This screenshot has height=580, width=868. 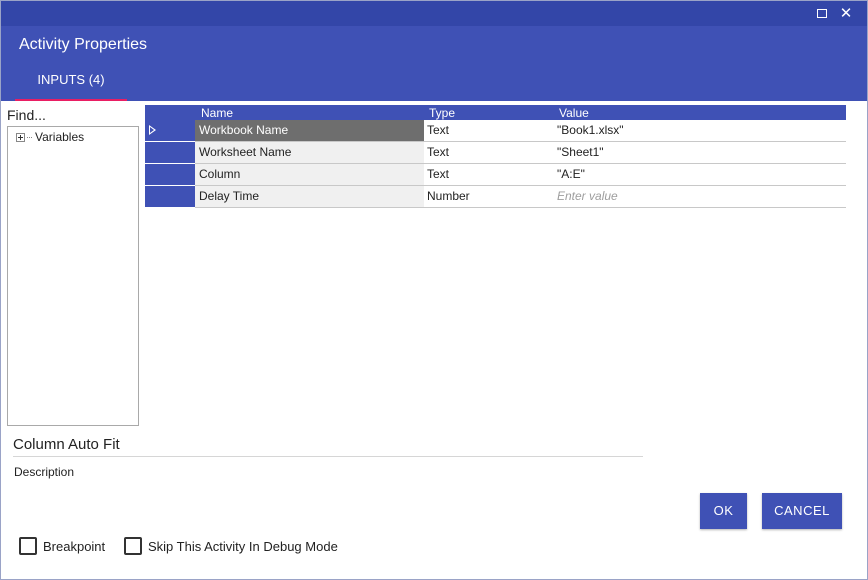 I want to click on value-placeholder: Enter value, so click(x=587, y=196).